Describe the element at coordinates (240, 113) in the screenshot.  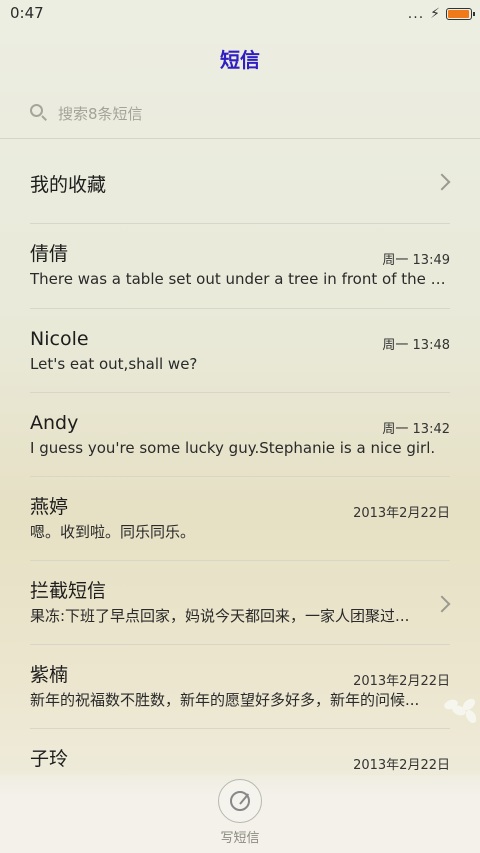
I see `search-input: 搜索8条短信` at that location.